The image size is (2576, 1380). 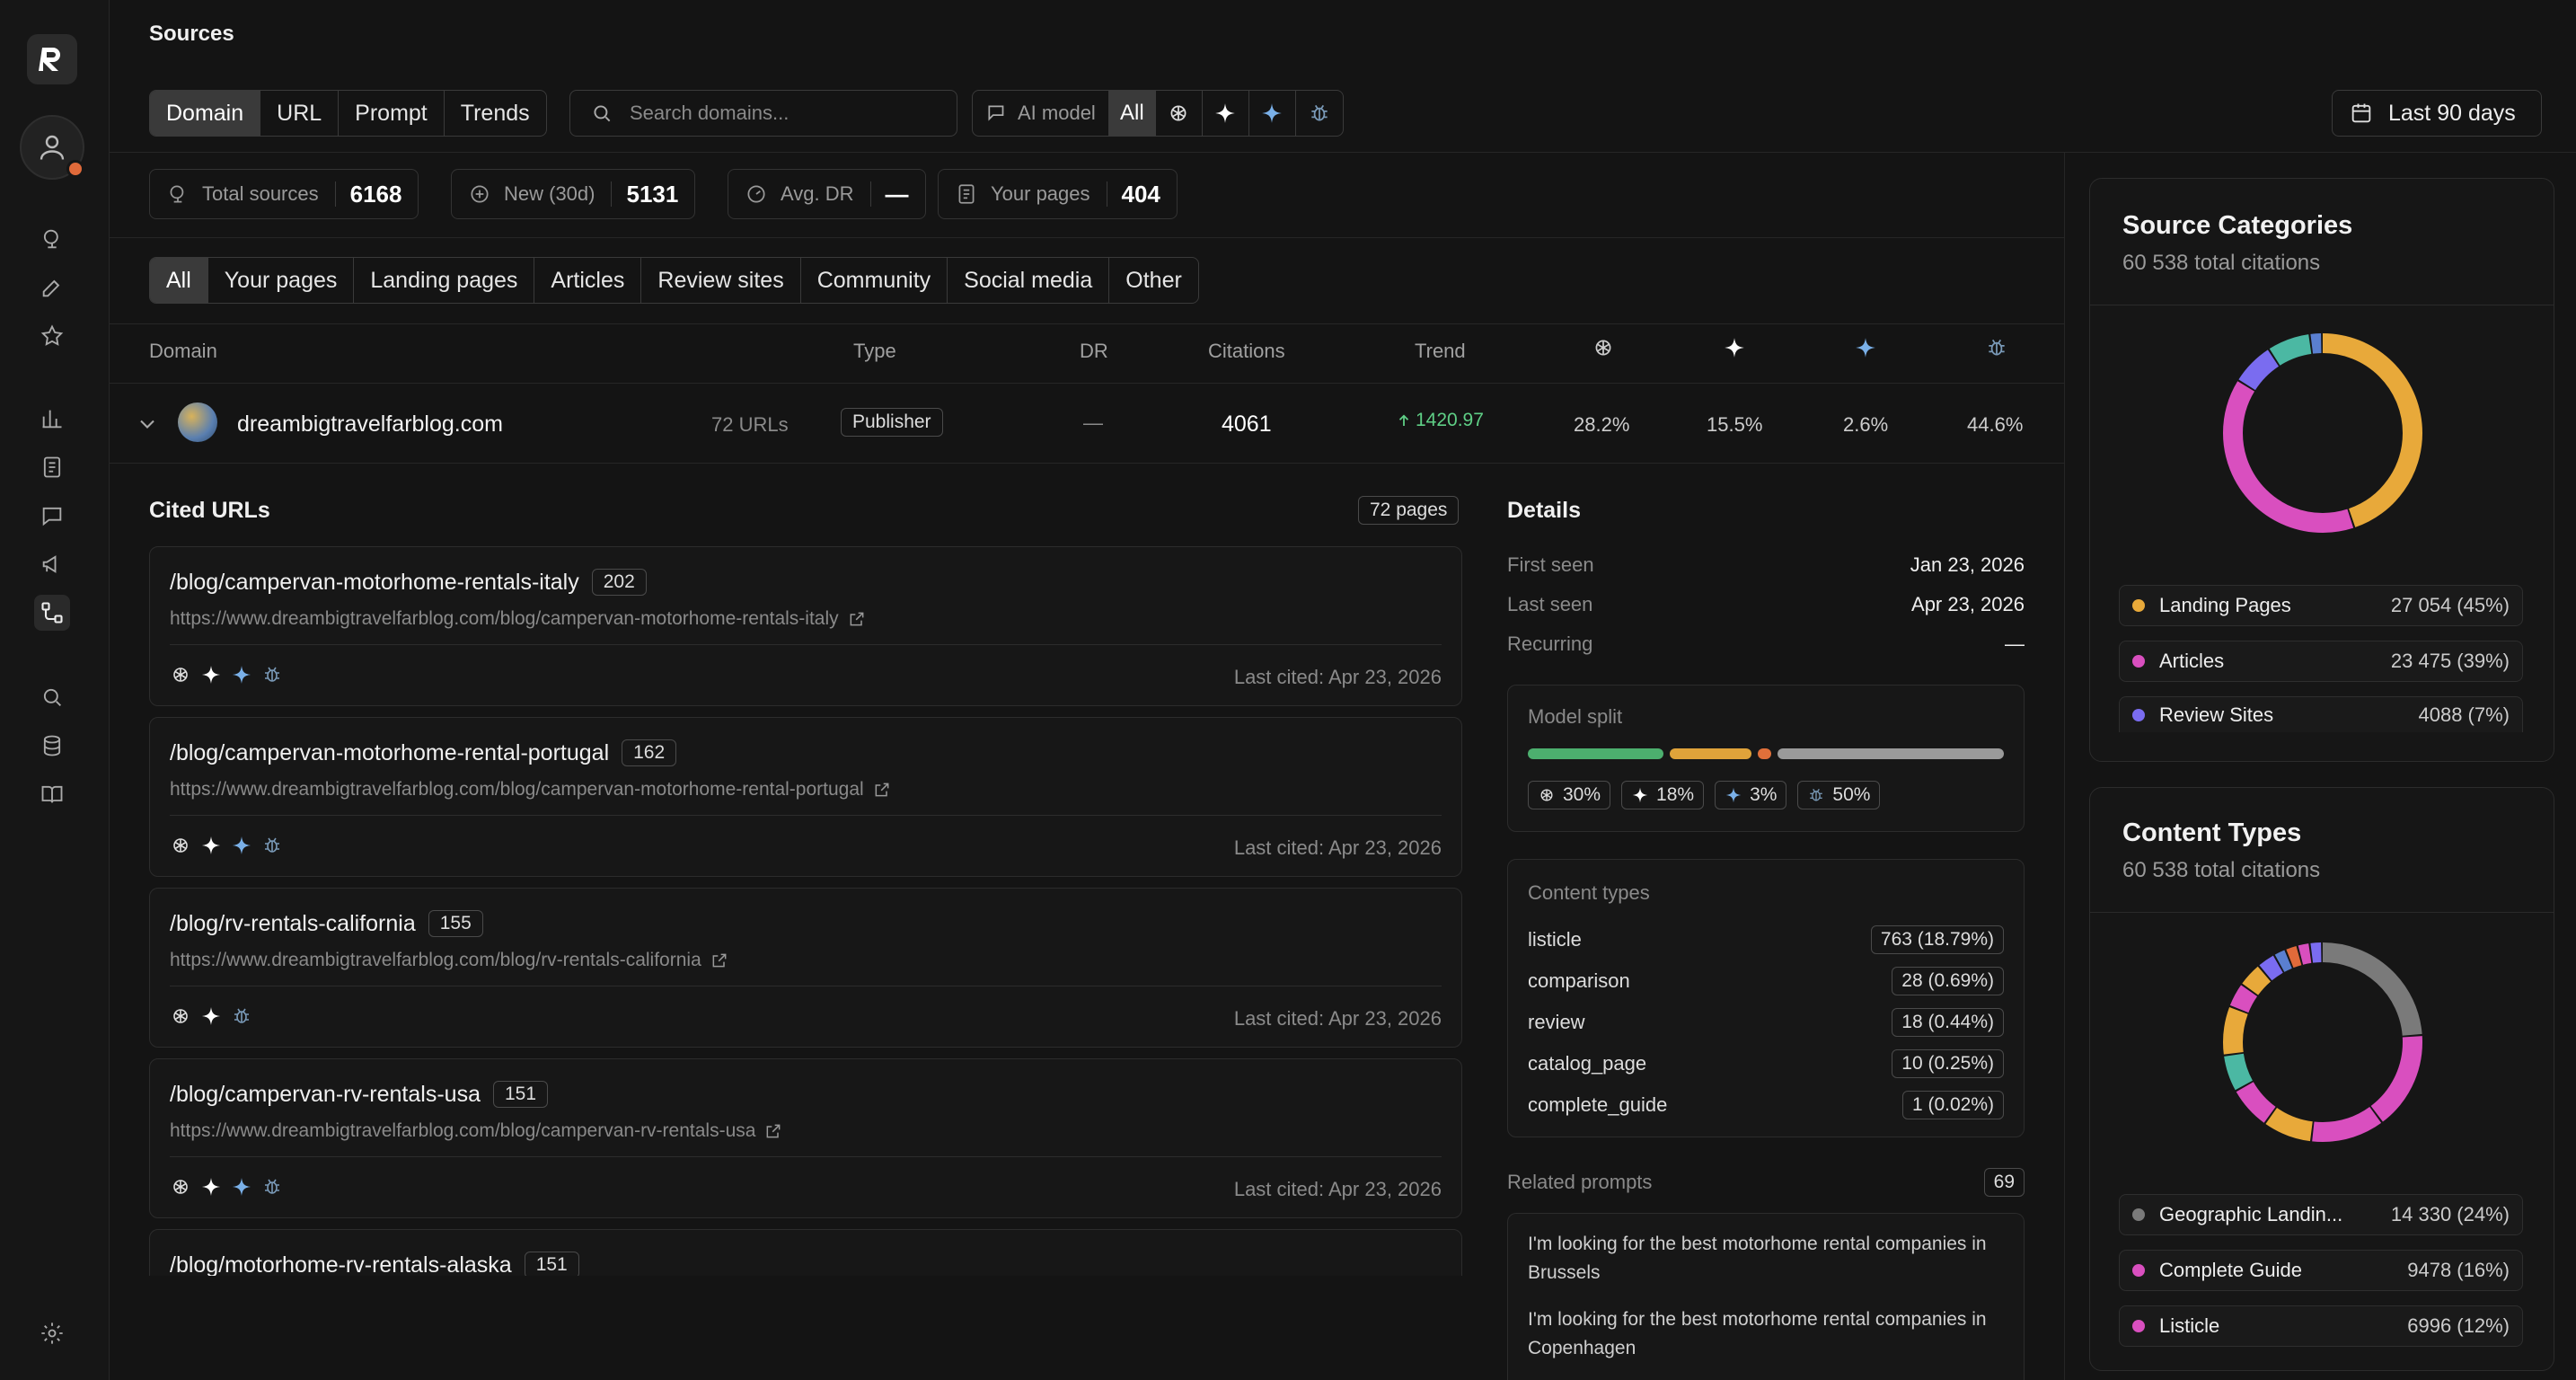 I want to click on tab-url: URL, so click(x=300, y=113).